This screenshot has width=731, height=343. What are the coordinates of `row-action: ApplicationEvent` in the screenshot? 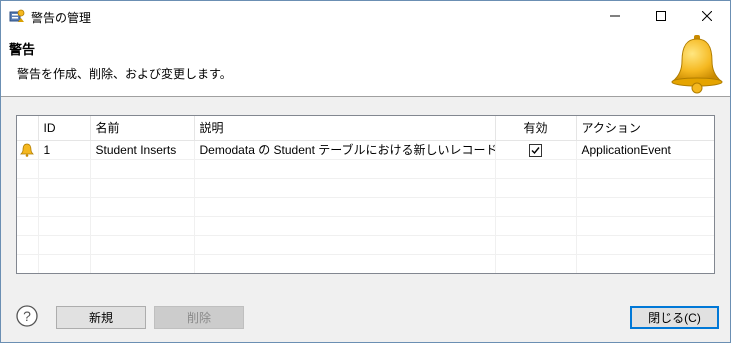 It's located at (645, 150).